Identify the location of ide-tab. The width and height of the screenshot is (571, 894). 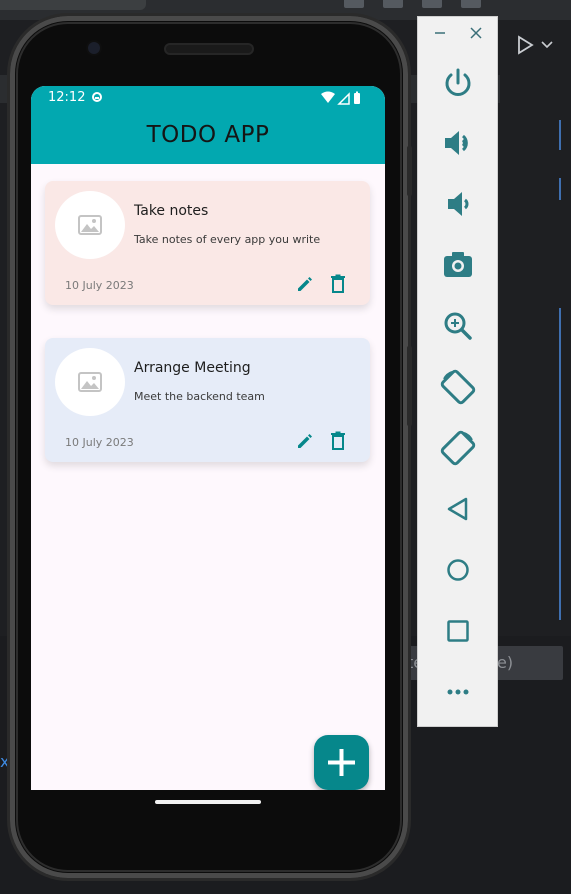
(73, 5).